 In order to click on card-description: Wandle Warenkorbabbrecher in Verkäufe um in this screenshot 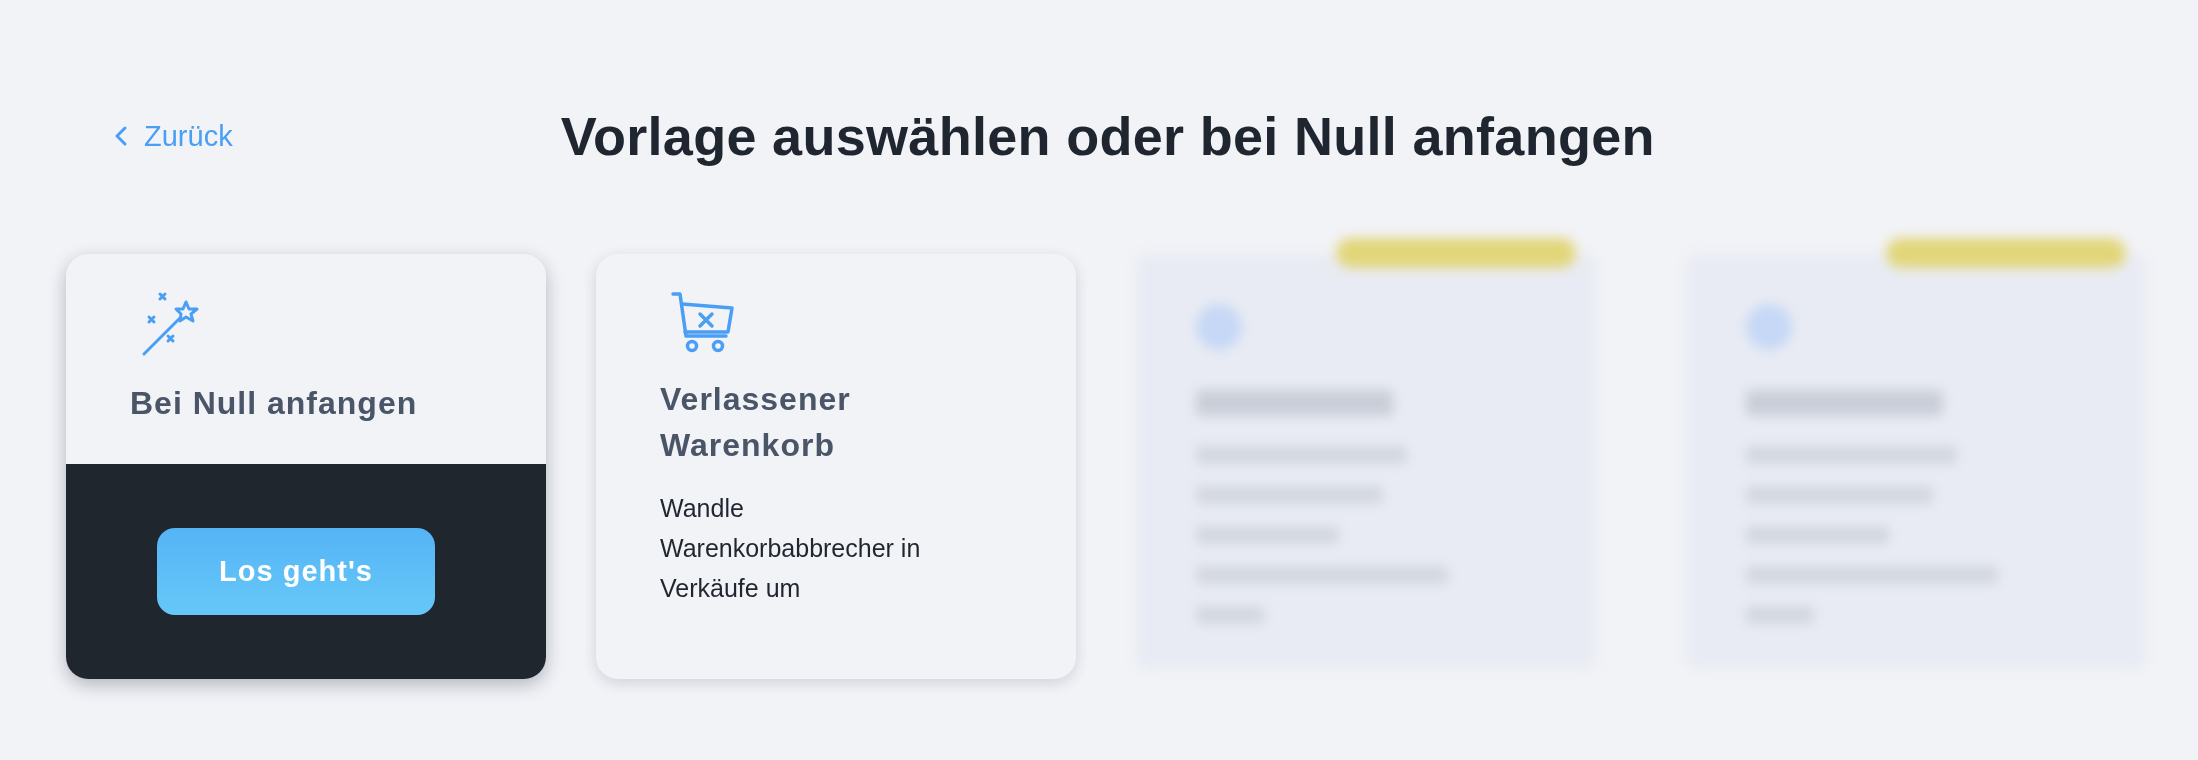, I will do `click(791, 548)`.